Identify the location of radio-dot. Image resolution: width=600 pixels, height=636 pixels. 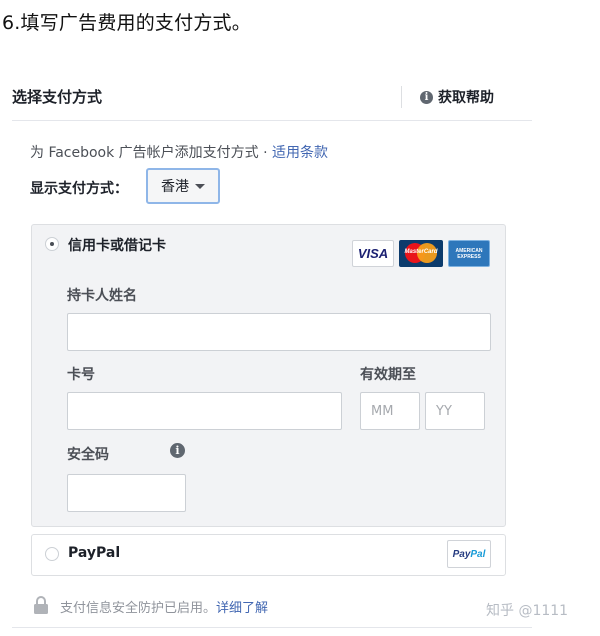
(52, 244).